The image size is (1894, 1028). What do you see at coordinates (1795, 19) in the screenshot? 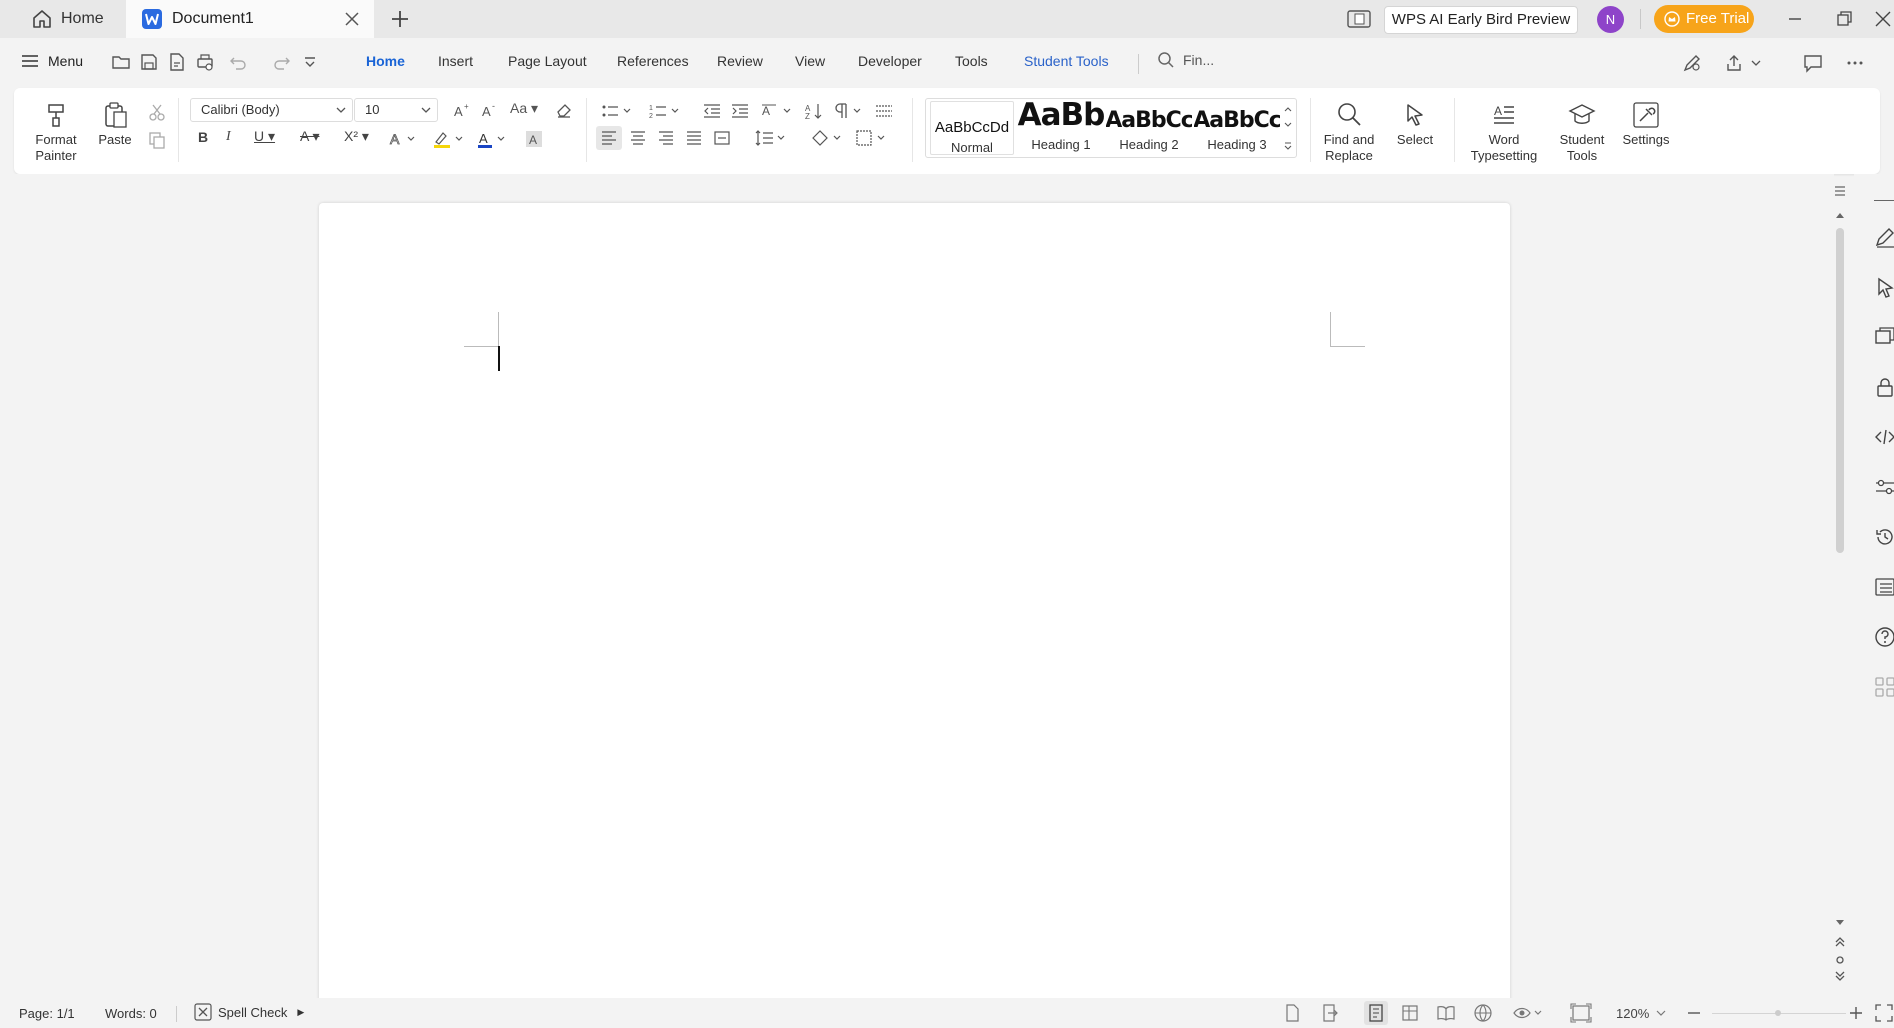
I see `minimize-icon` at bounding box center [1795, 19].